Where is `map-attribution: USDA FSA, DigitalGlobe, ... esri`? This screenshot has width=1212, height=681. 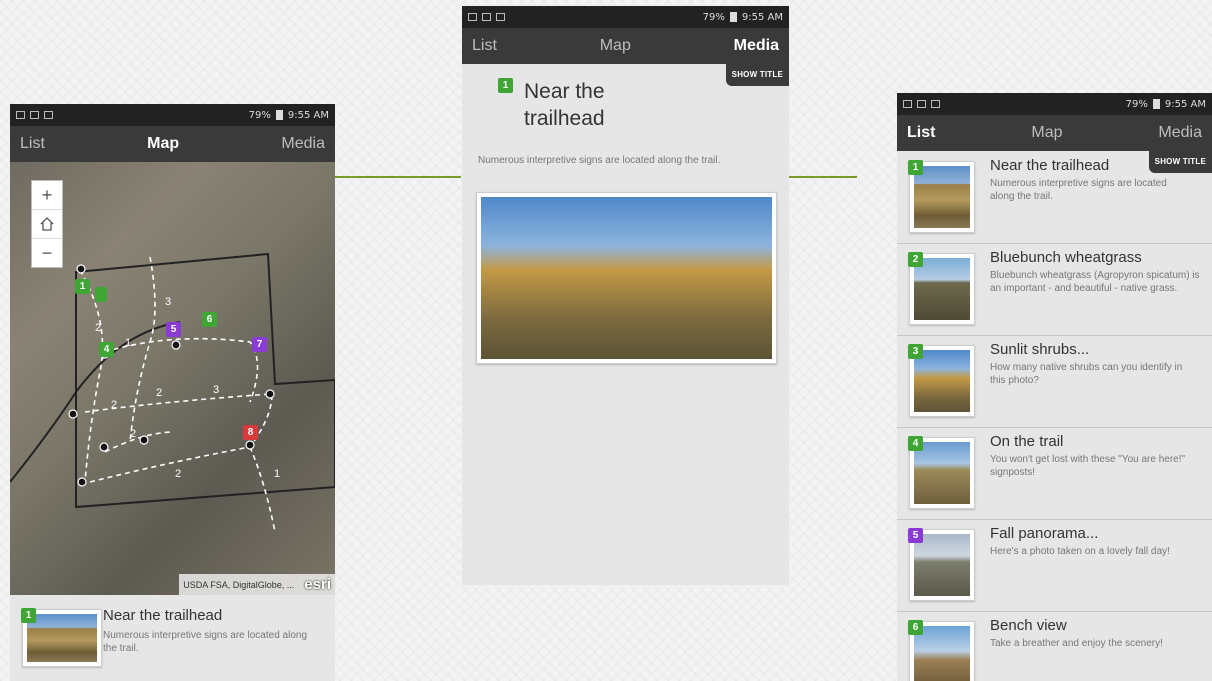
map-attribution: USDA FSA, DigitalGlobe, ... esri is located at coordinates (257, 584).